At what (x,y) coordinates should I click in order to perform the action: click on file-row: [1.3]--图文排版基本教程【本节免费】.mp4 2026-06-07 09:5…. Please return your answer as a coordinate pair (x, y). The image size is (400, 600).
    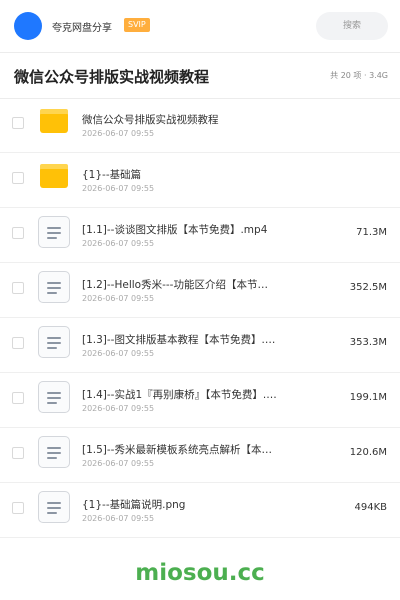
    Looking at the image, I should click on (200, 345).